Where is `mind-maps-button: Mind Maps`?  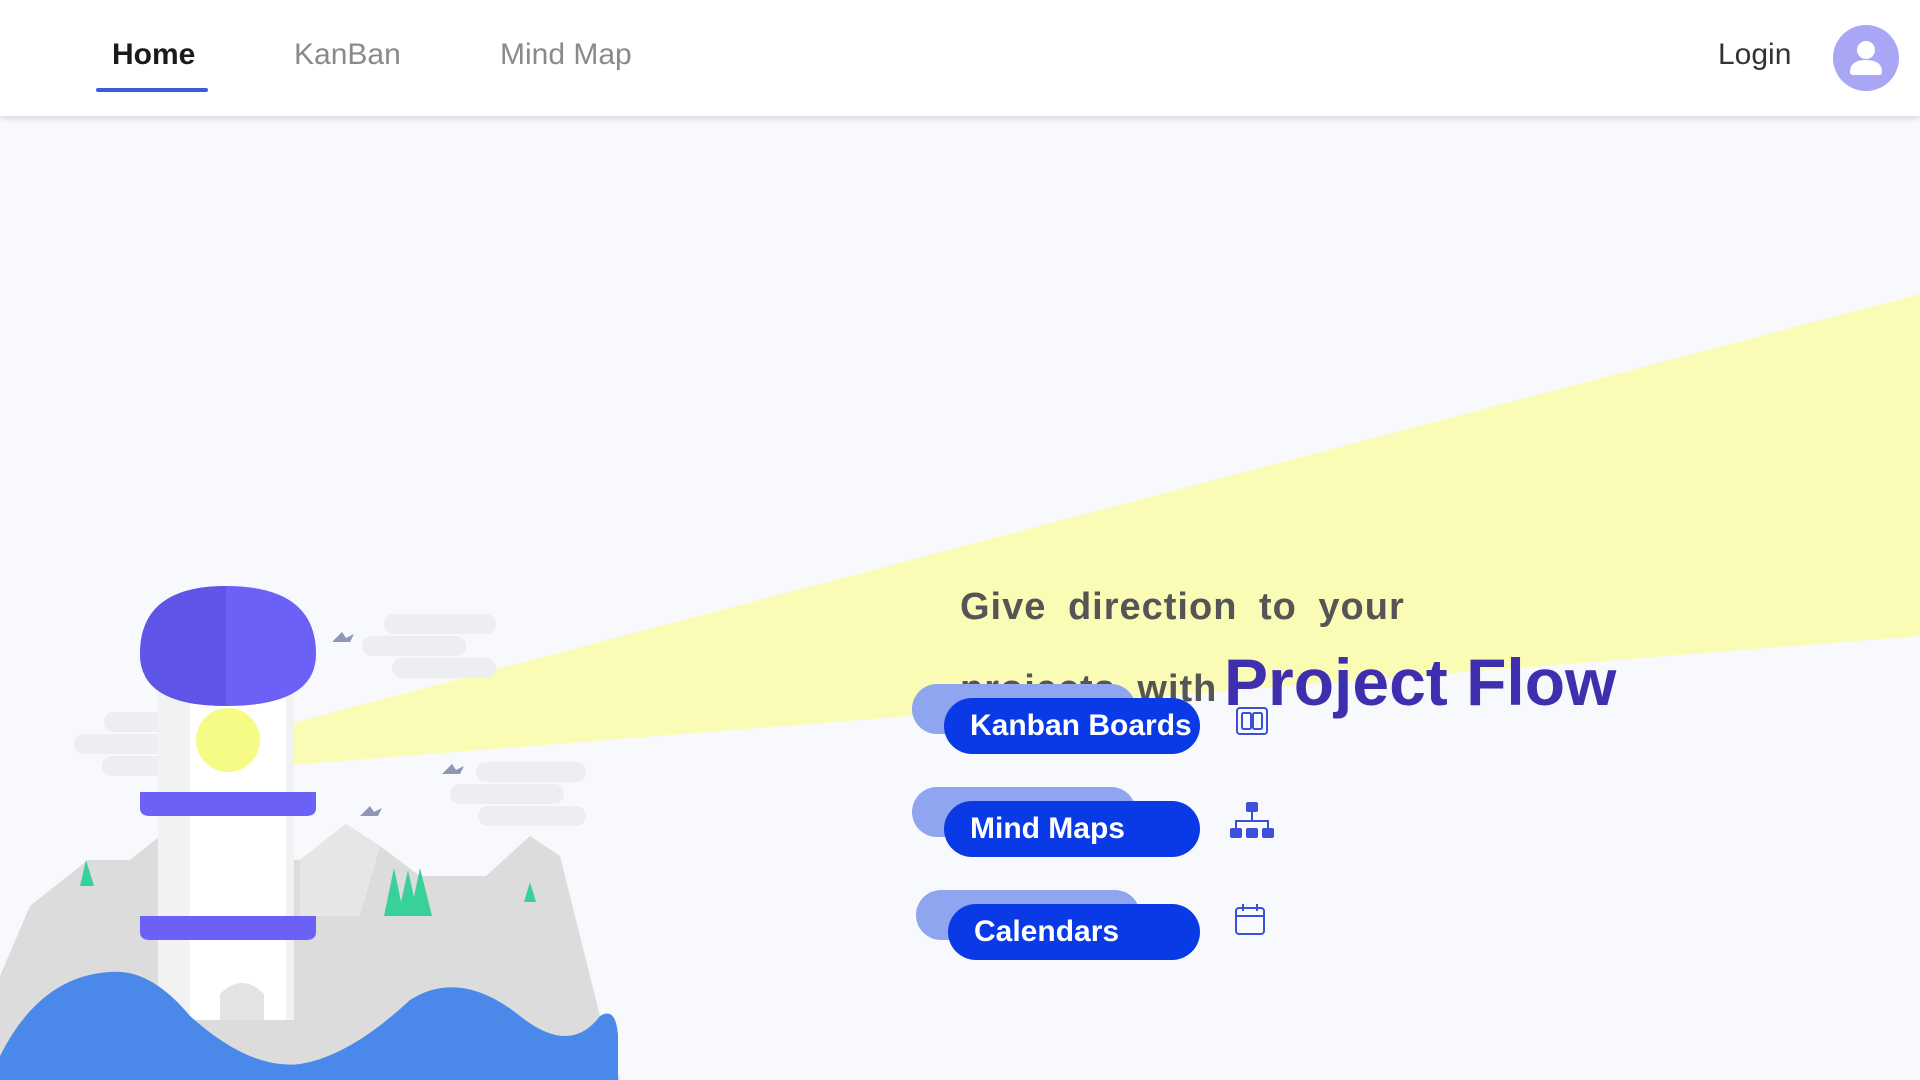
mind-maps-button: Mind Maps is located at coordinates (1072, 829).